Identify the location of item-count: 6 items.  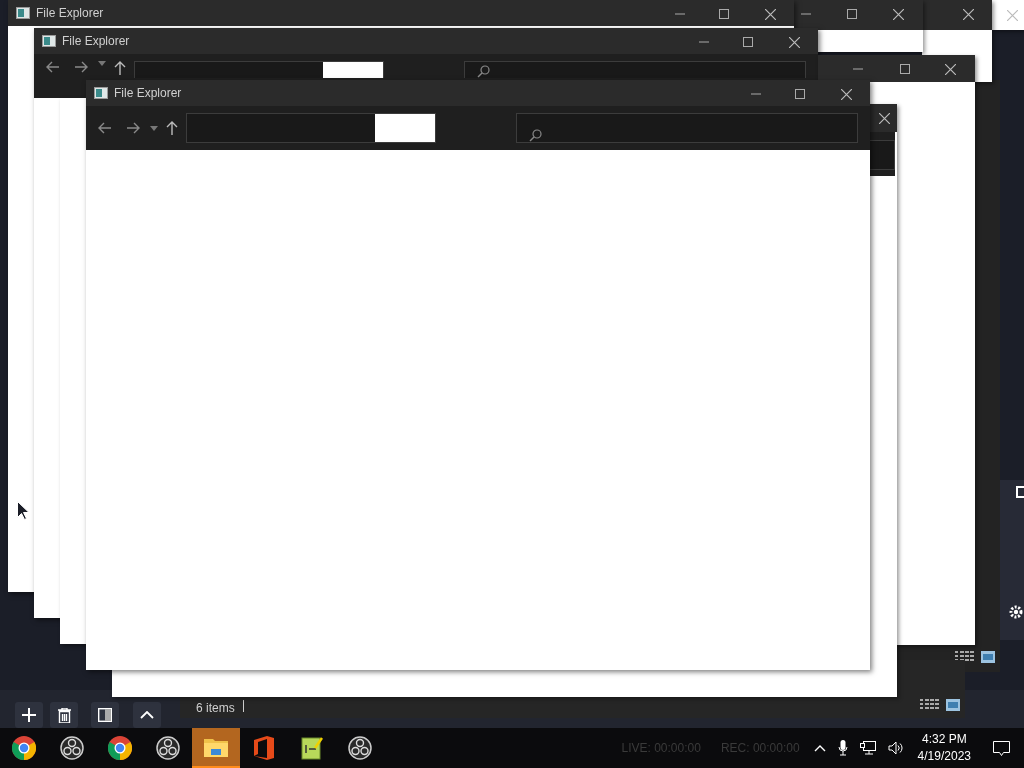
(216, 707).